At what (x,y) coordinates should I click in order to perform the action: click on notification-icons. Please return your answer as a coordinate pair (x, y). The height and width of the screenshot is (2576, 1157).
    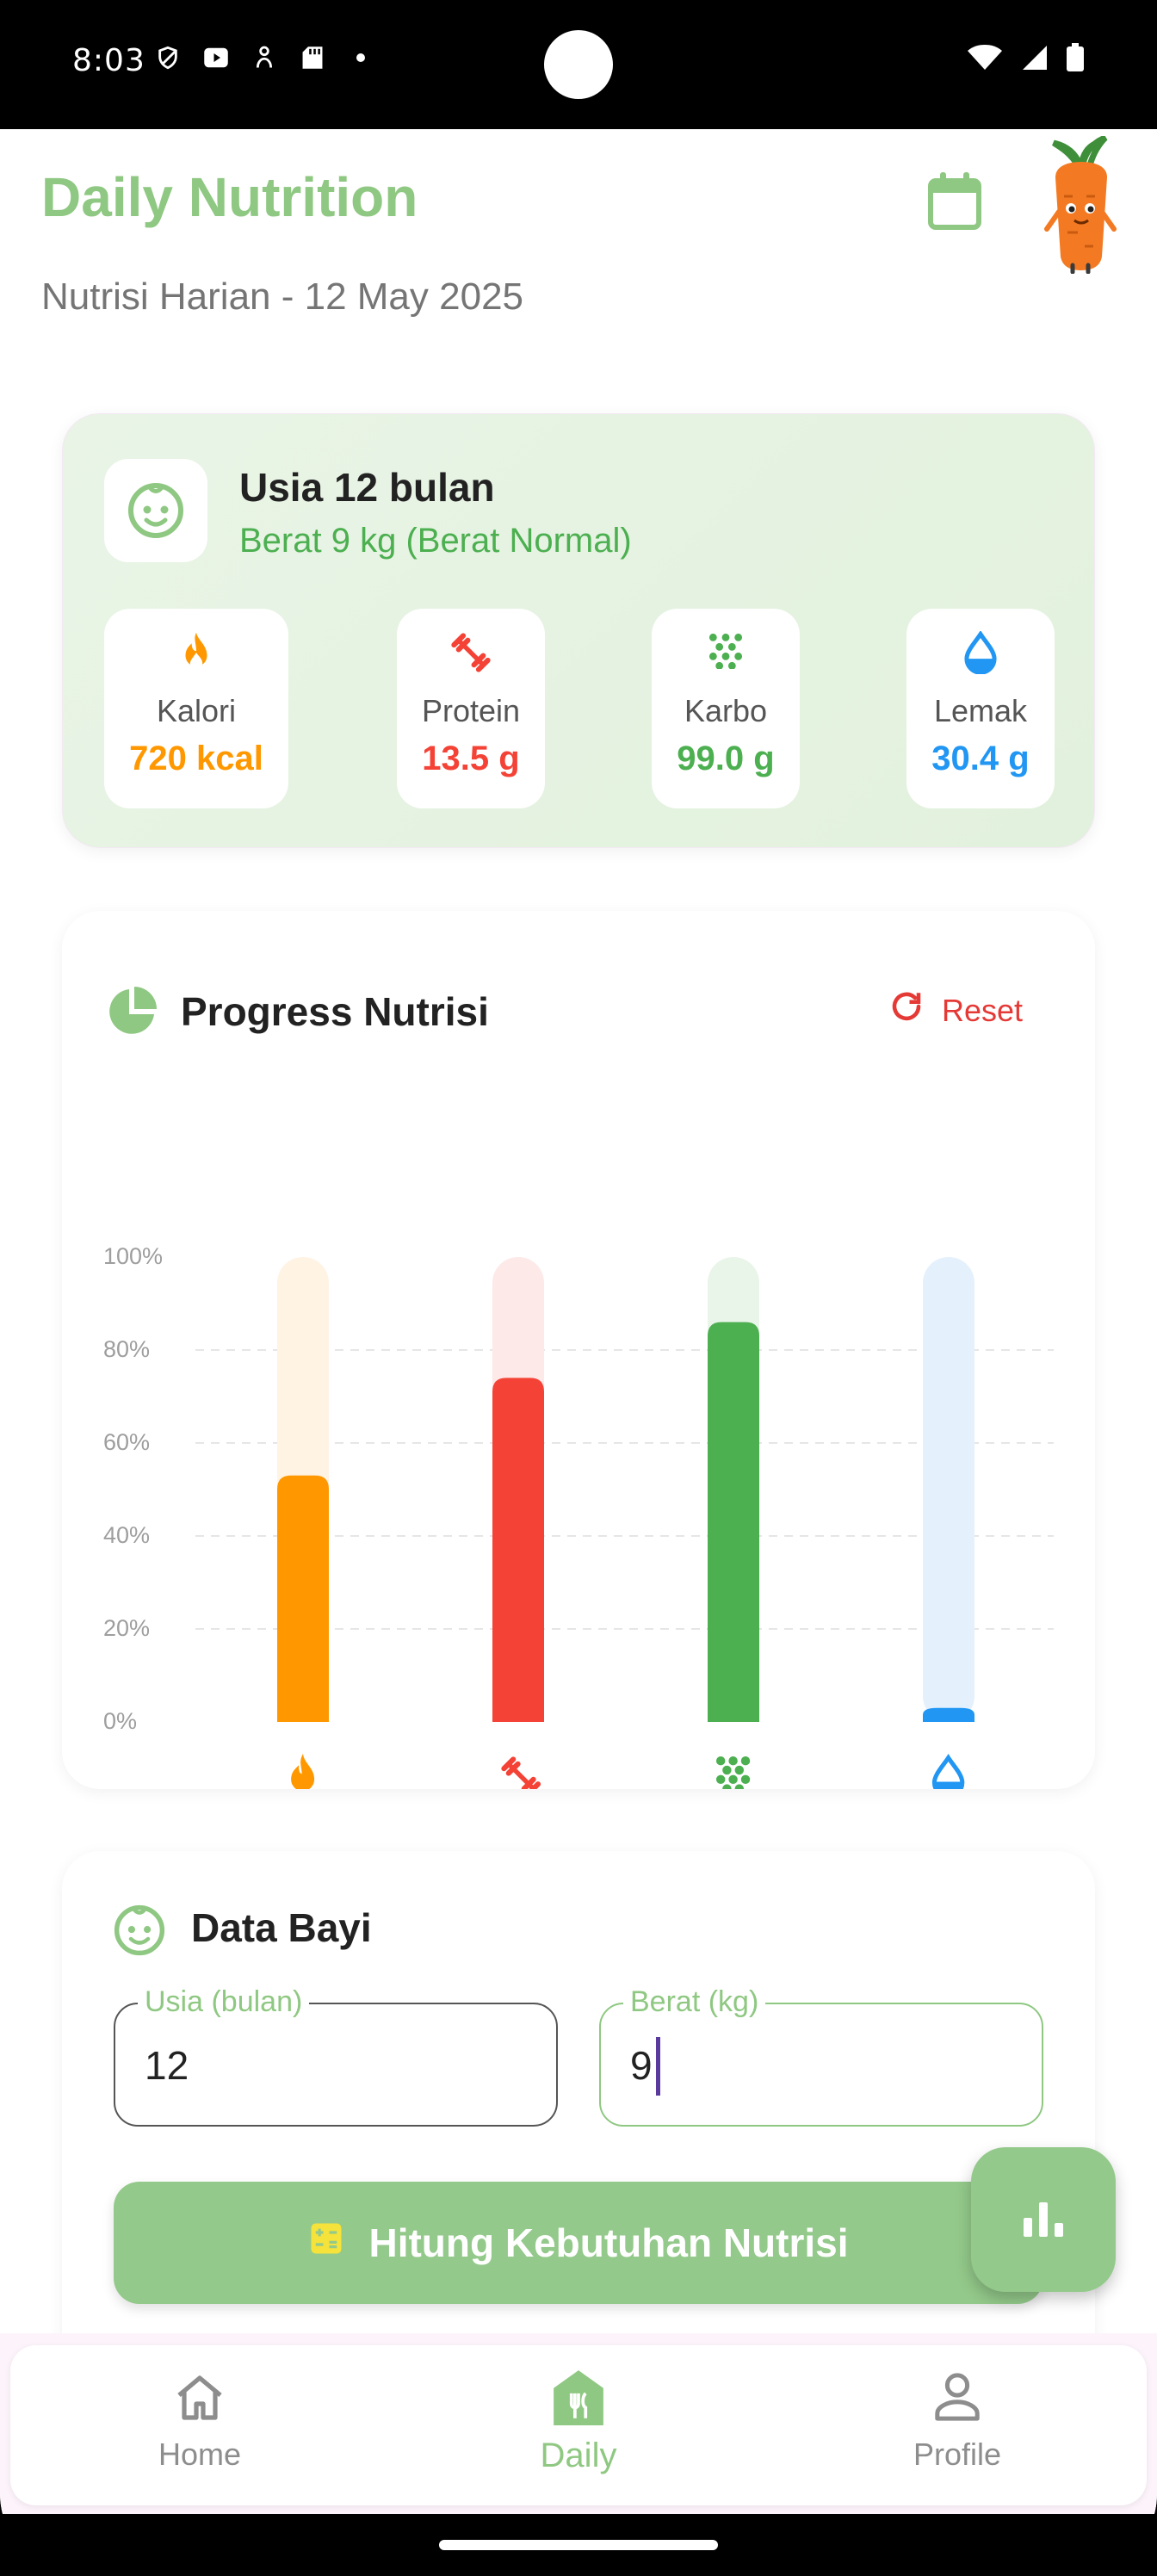
    Looking at the image, I should click on (265, 58).